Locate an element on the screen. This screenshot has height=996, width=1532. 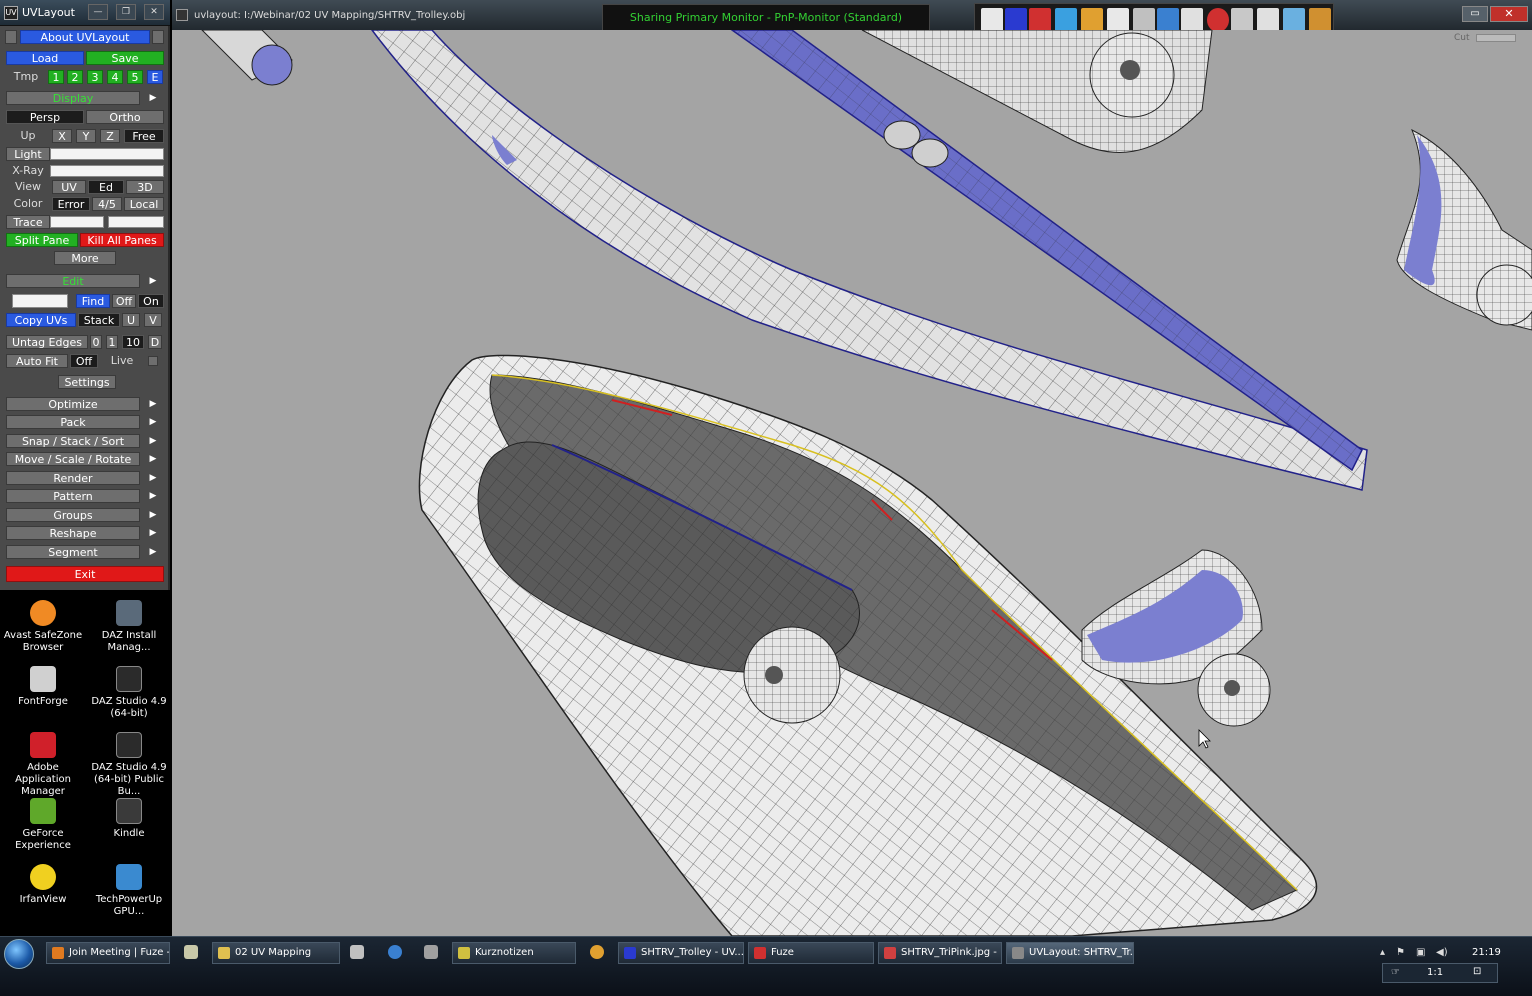
tmp-slot-5-button: 5 is located at coordinates (135, 77).